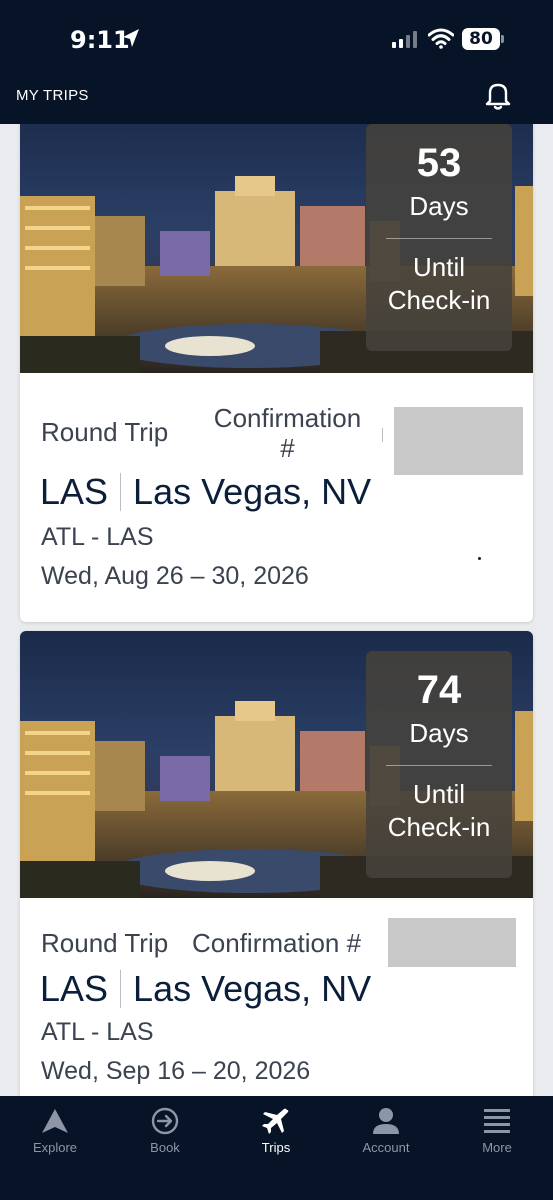  I want to click on menu-icon, so click(497, 1121).